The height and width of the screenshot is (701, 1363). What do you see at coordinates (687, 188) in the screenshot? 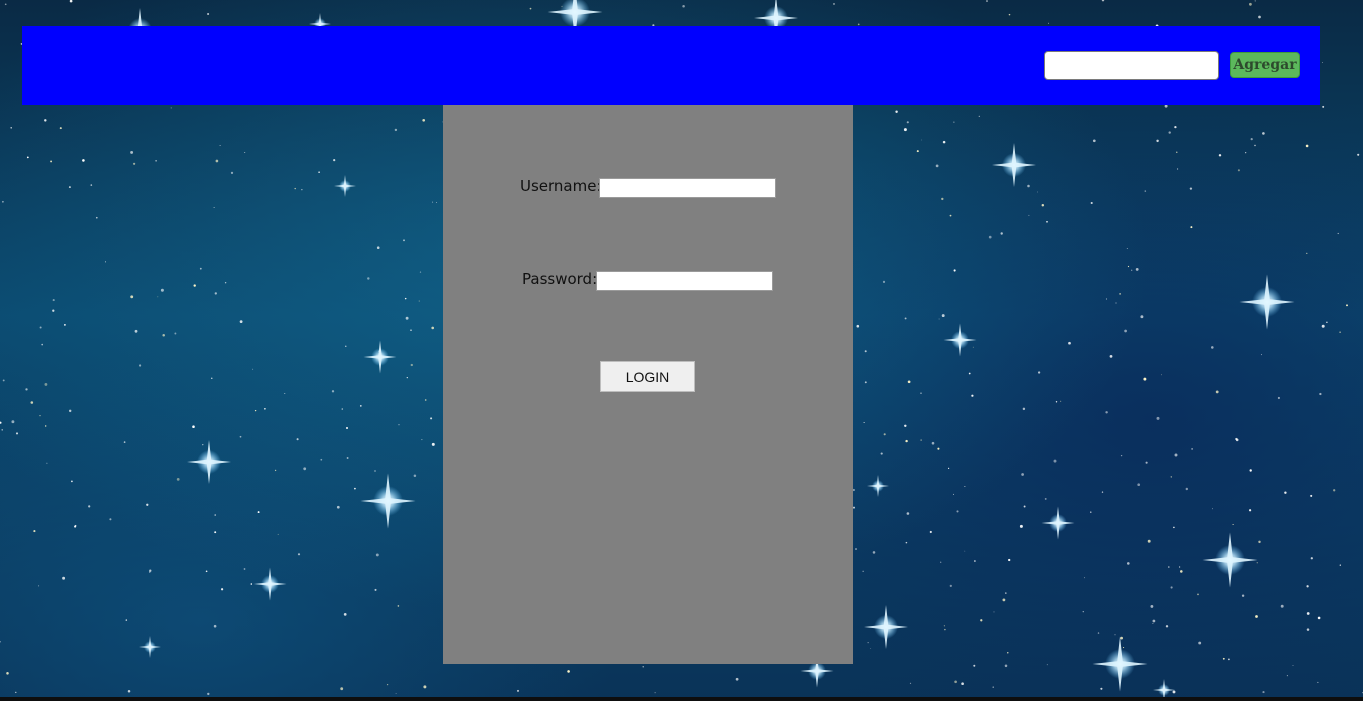
I see `username-field` at bounding box center [687, 188].